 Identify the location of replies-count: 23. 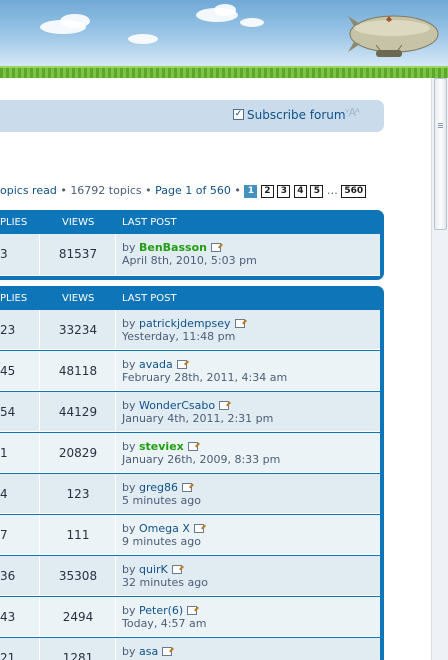
(8, 330).